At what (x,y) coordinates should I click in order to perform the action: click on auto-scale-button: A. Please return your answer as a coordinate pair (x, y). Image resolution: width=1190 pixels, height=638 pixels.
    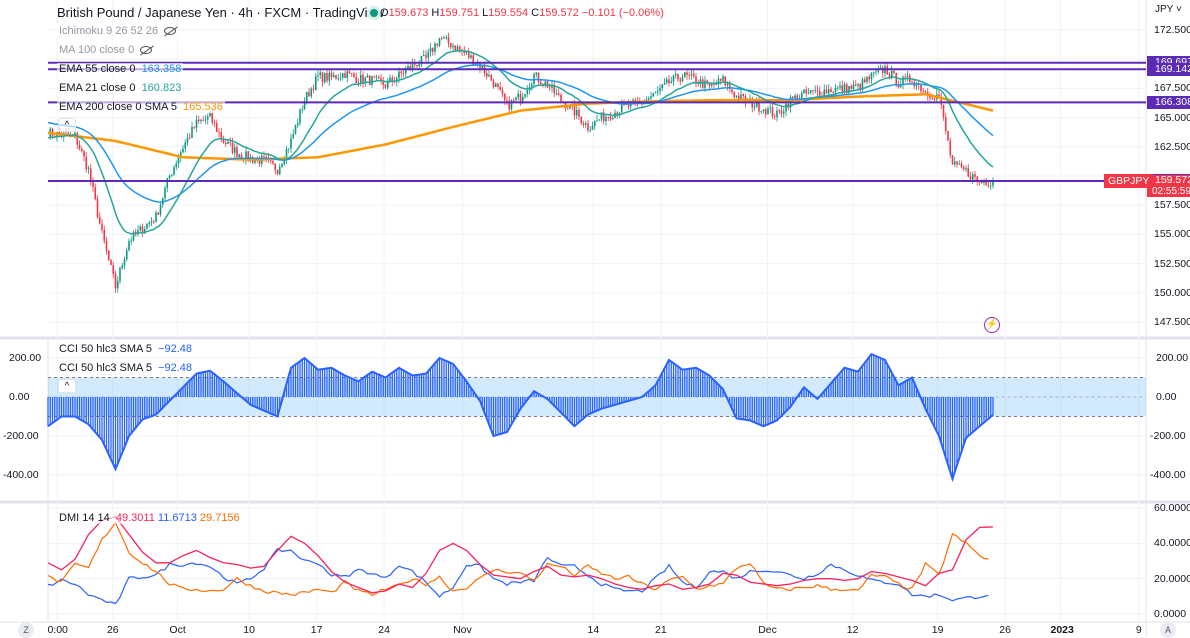
    Looking at the image, I should click on (1168, 630).